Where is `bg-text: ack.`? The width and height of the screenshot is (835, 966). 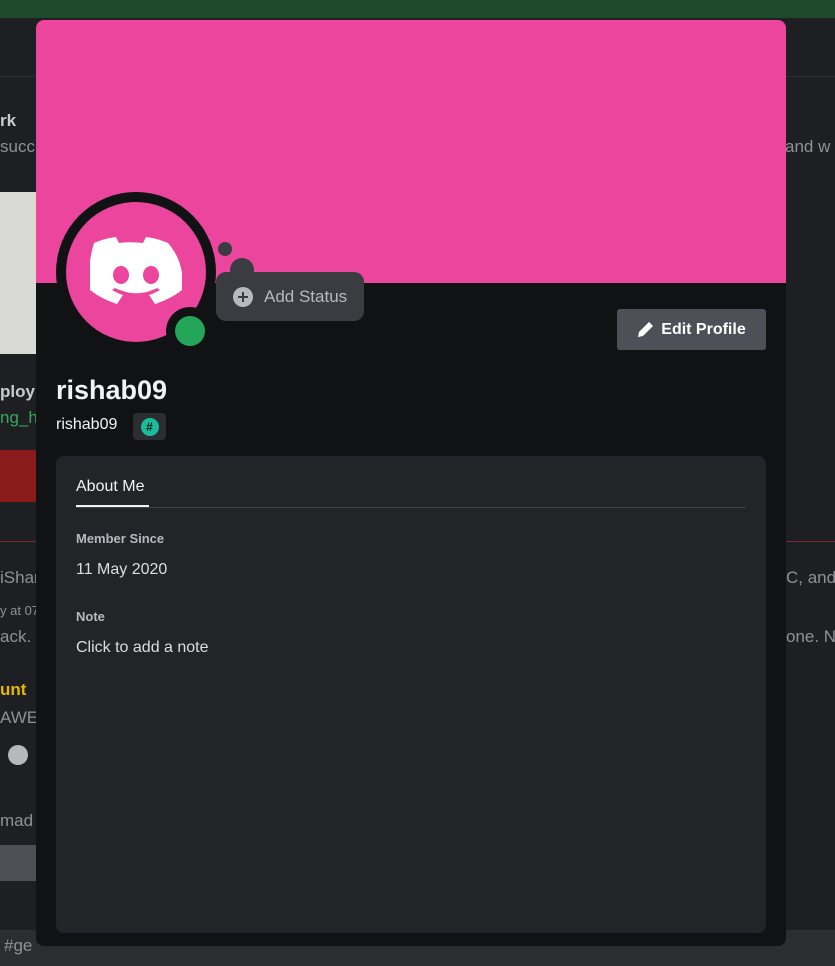
bg-text: ack. is located at coordinates (16, 636).